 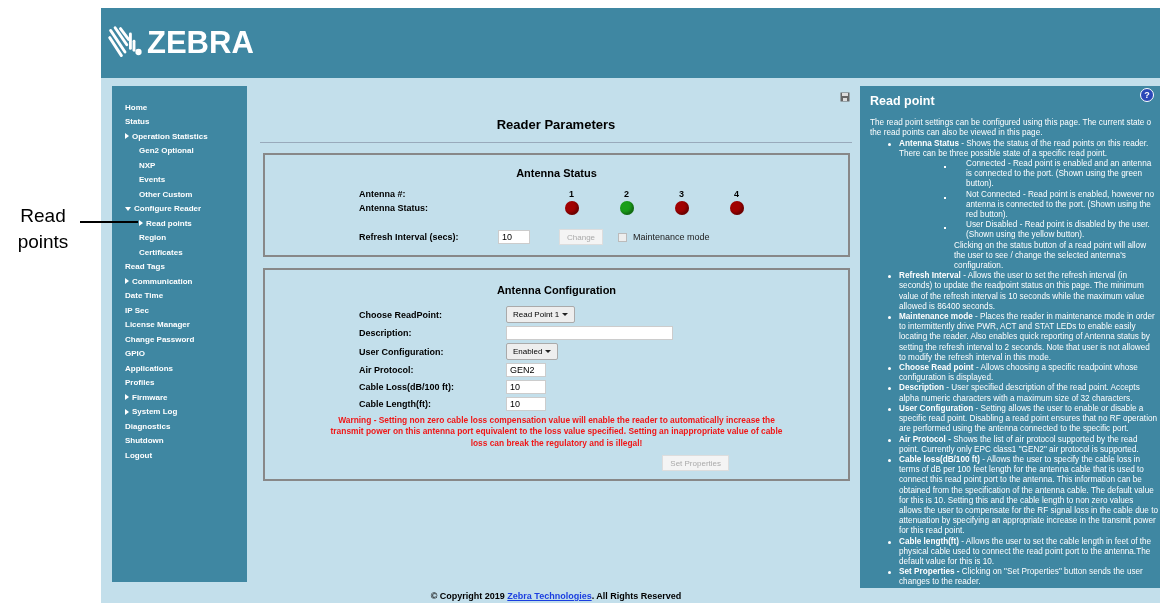 What do you see at coordinates (169, 223) in the screenshot?
I see `sidebar-item: Read points` at bounding box center [169, 223].